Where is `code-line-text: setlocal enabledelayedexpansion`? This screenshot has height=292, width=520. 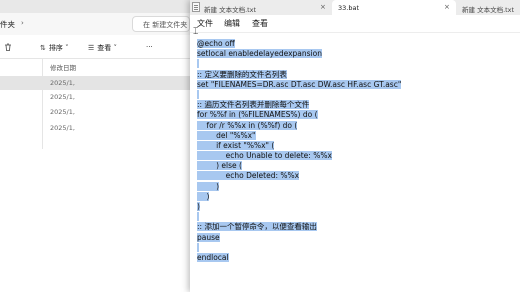 code-line-text: setlocal enabledelayedexpansion is located at coordinates (259, 54).